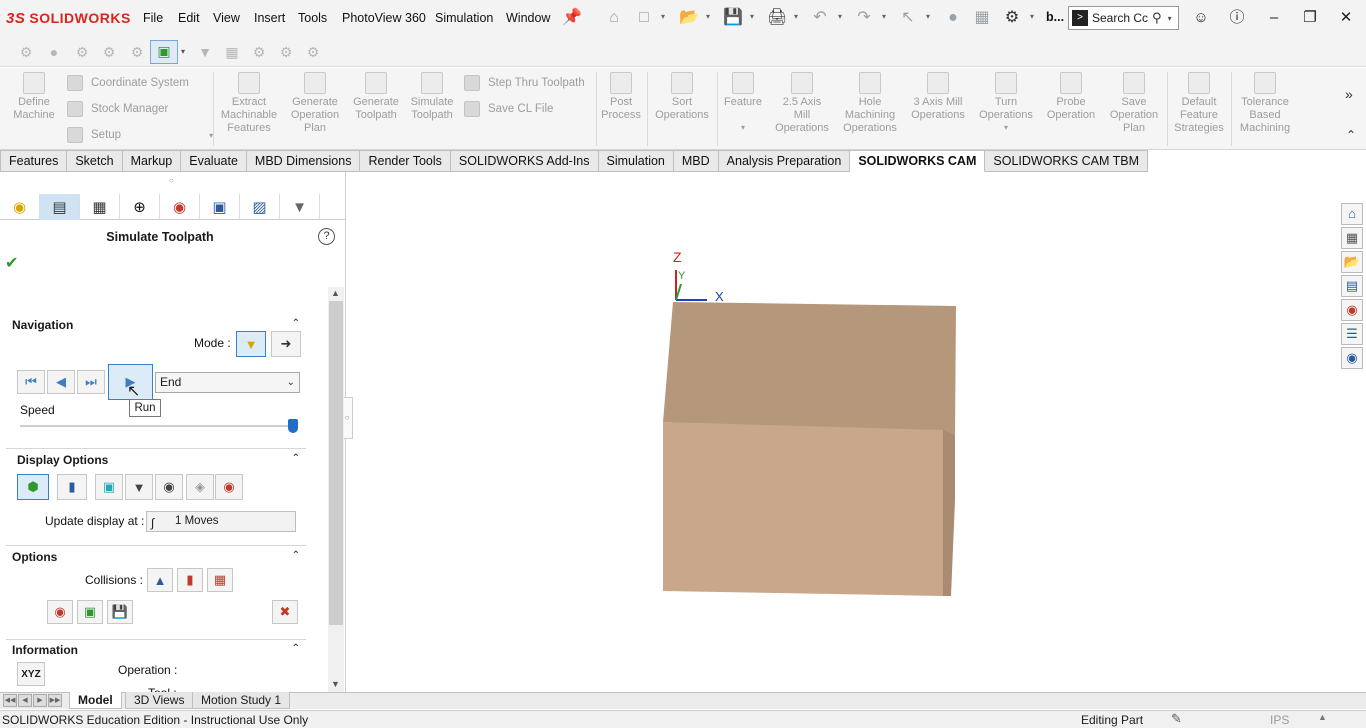 The height and width of the screenshot is (728, 1366). I want to click on mode-tool-button: ▼, so click(251, 344).